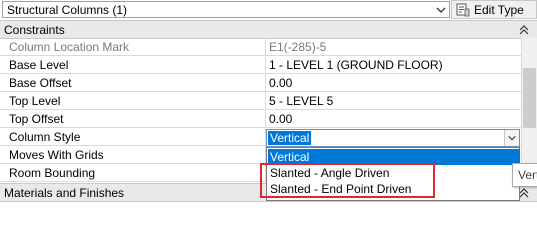  What do you see at coordinates (34, 30) in the screenshot?
I see `constraints-category-label: Constraints` at bounding box center [34, 30].